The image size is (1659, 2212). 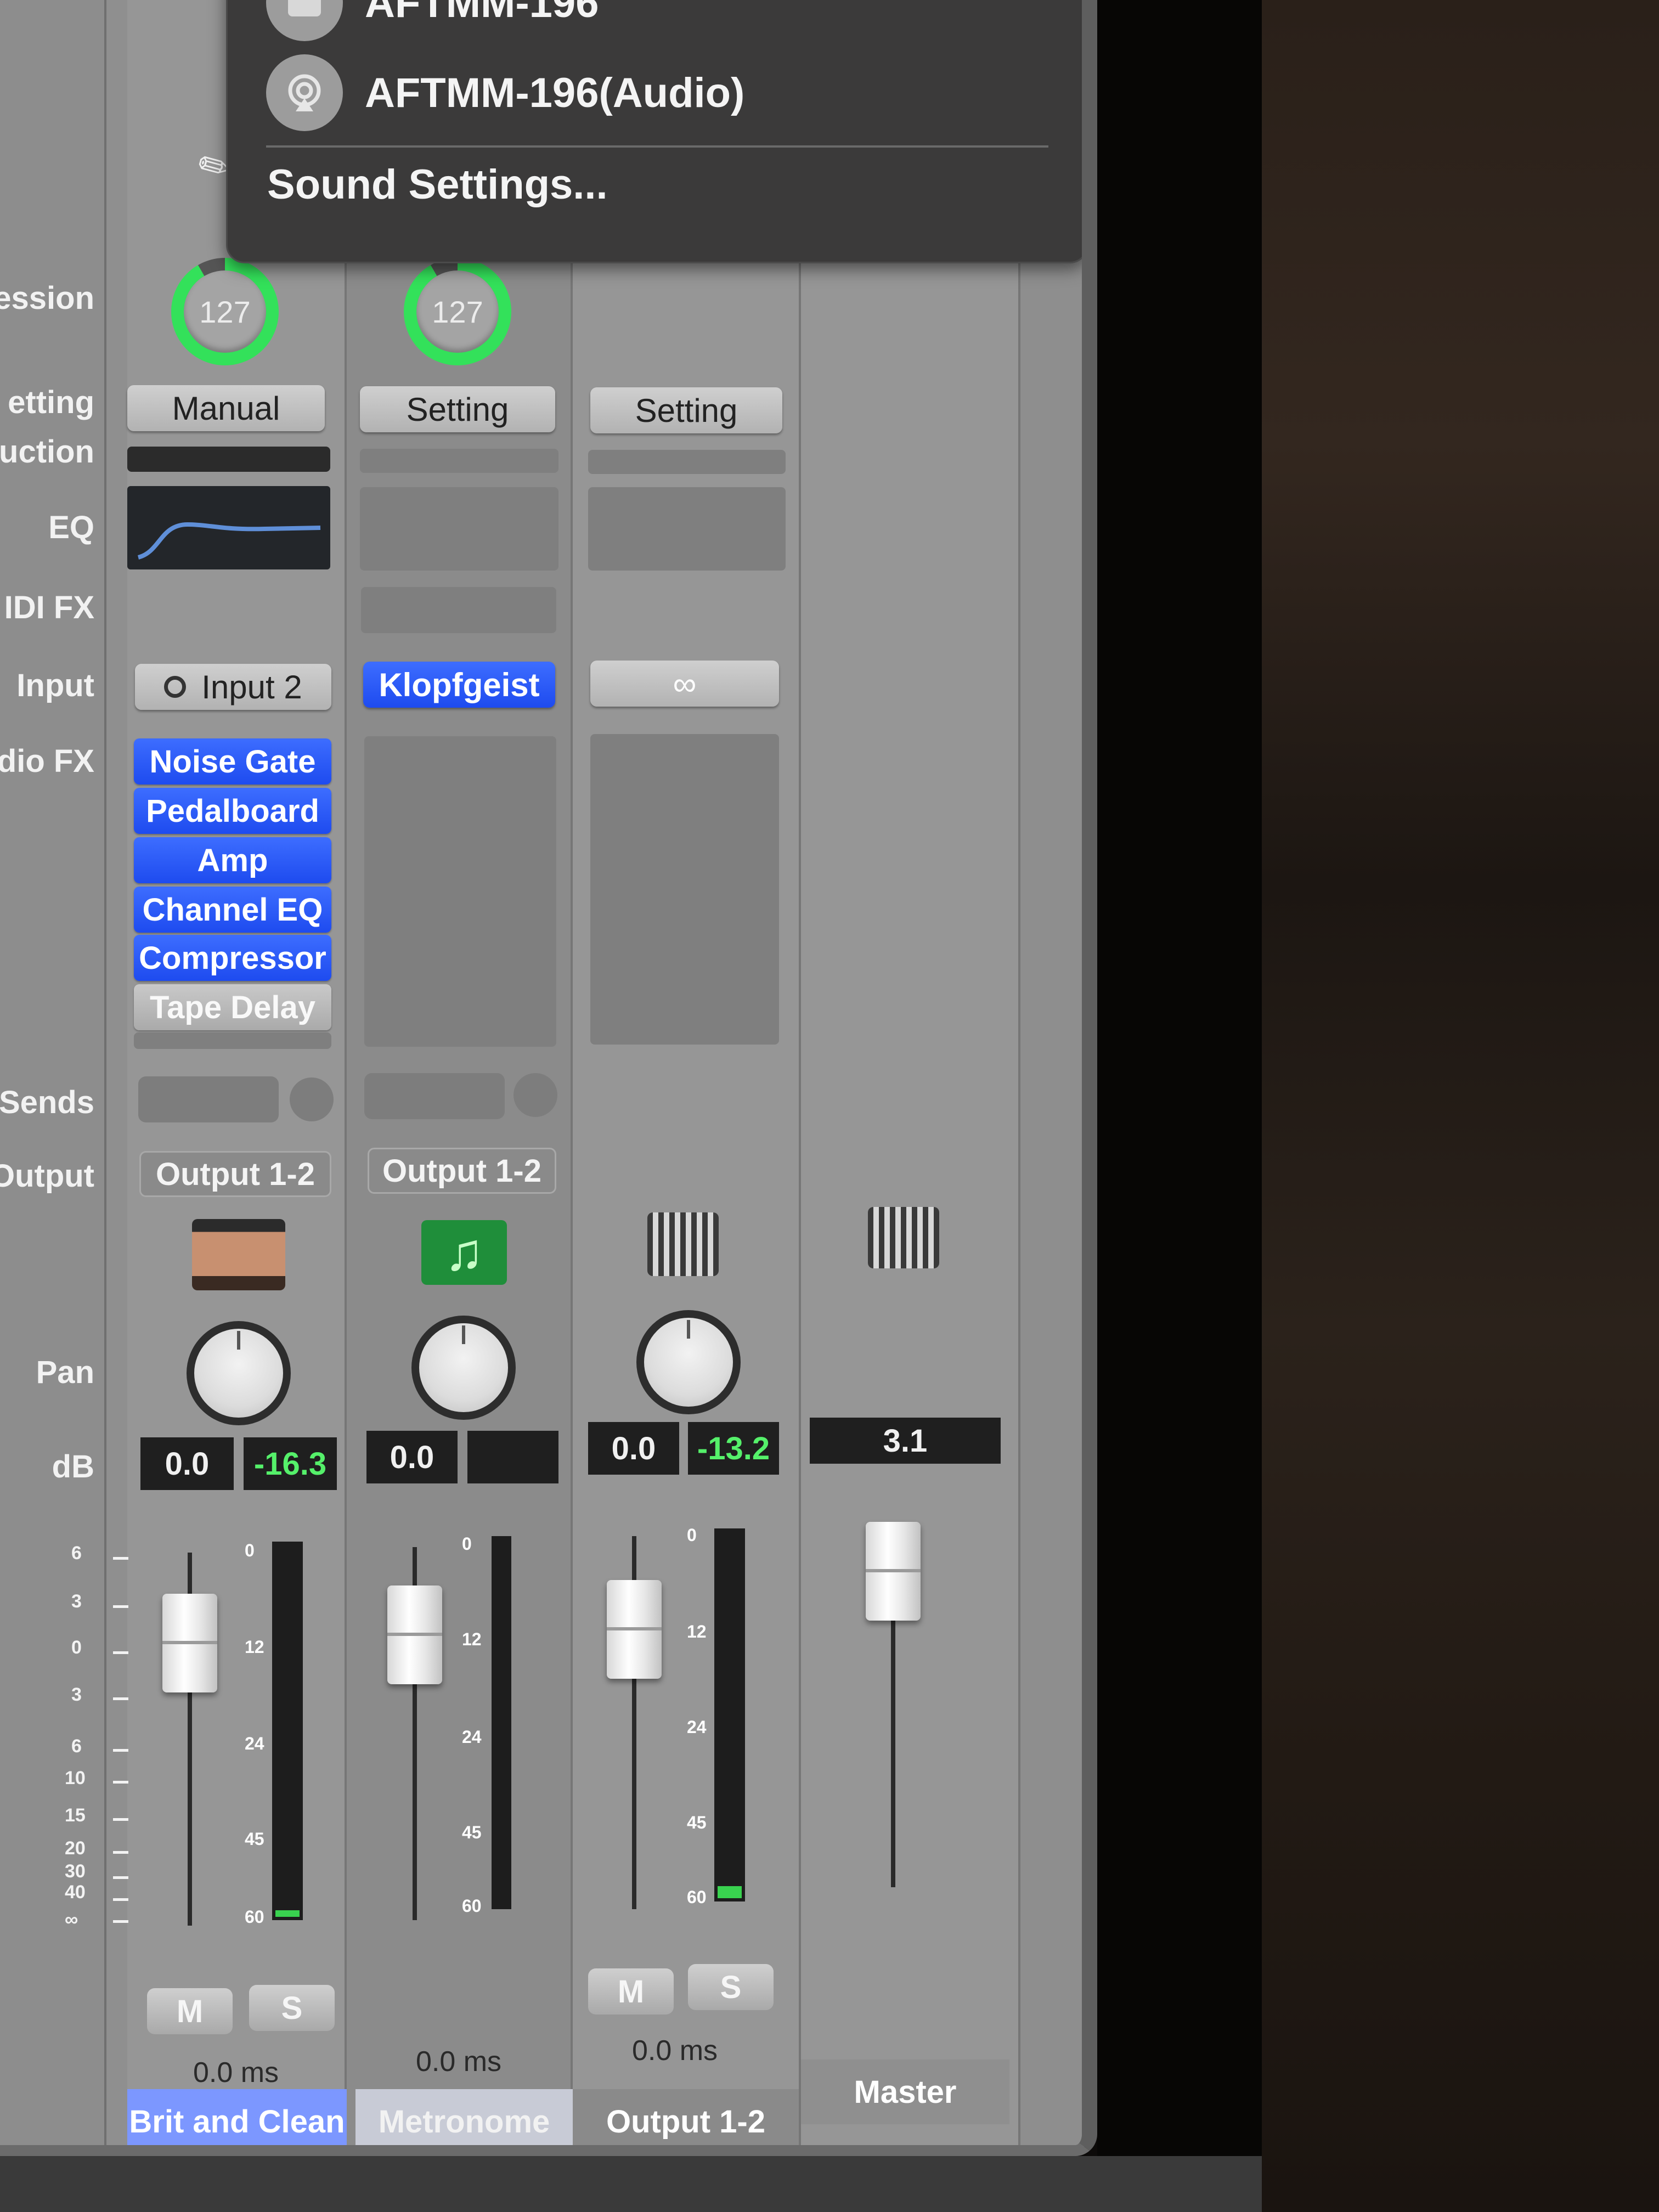 I want to click on track-name-output-1-2: Output 1-2, so click(x=686, y=2117).